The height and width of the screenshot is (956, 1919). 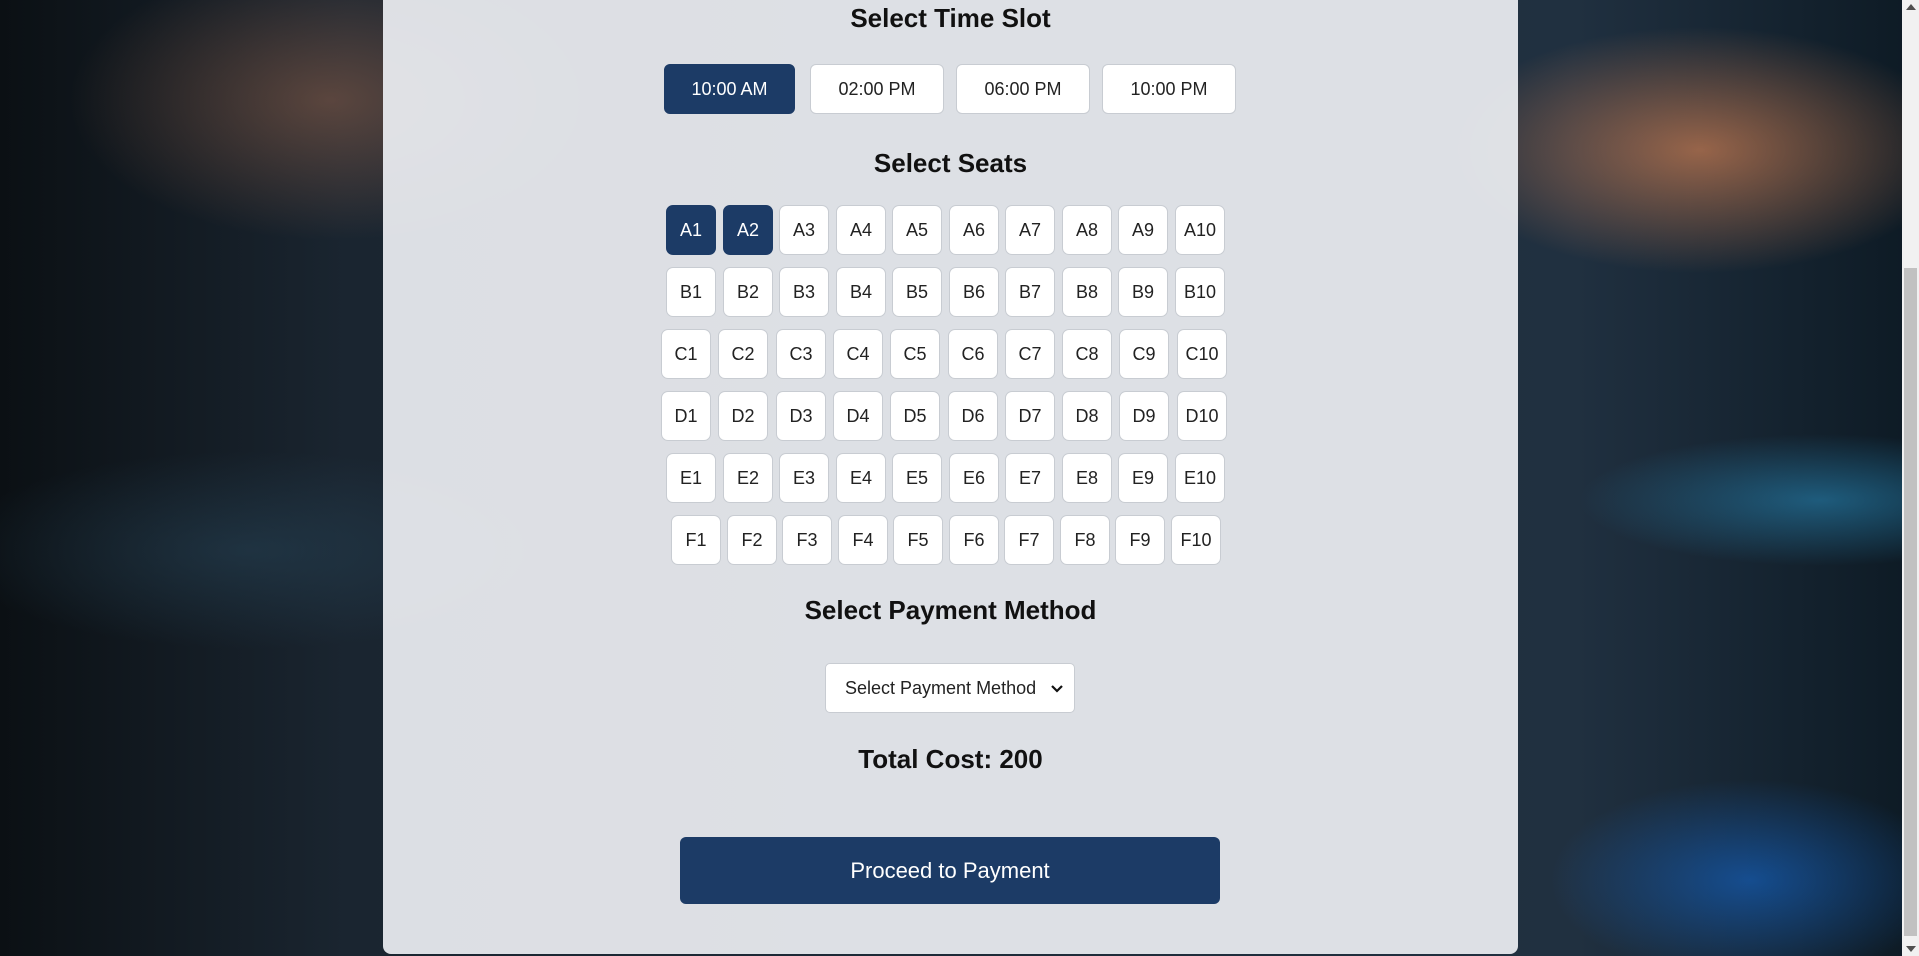 I want to click on seat-button: F7, so click(x=1029, y=540).